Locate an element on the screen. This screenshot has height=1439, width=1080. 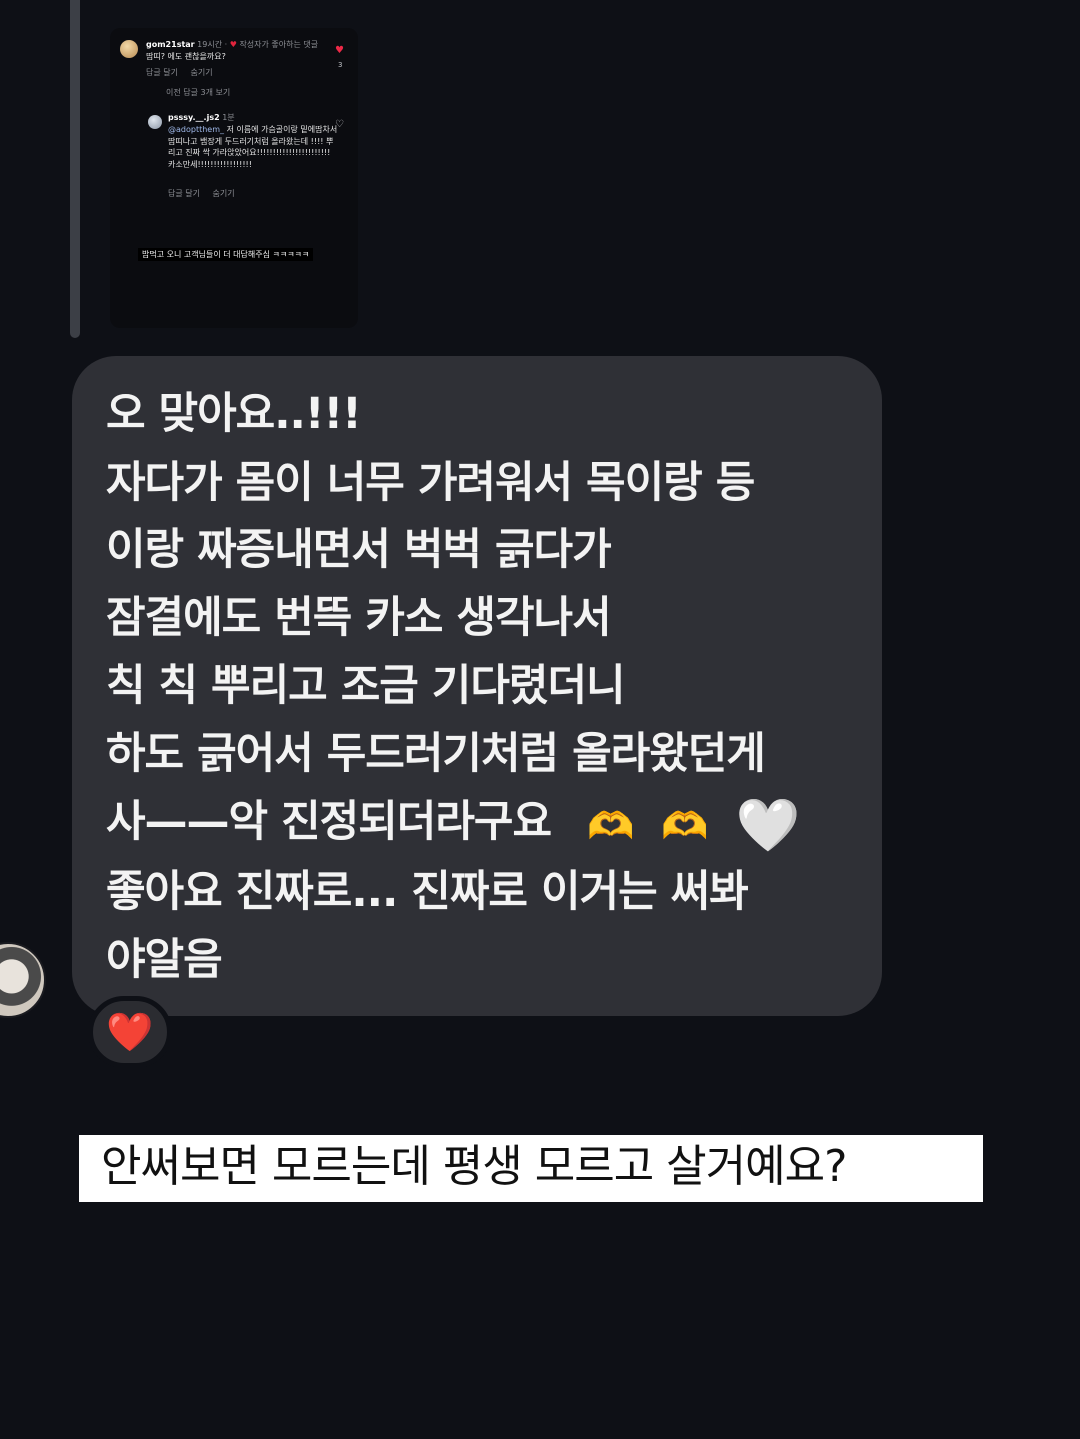
comment-actions: 답글 달기 숨기기 is located at coordinates (179, 72).